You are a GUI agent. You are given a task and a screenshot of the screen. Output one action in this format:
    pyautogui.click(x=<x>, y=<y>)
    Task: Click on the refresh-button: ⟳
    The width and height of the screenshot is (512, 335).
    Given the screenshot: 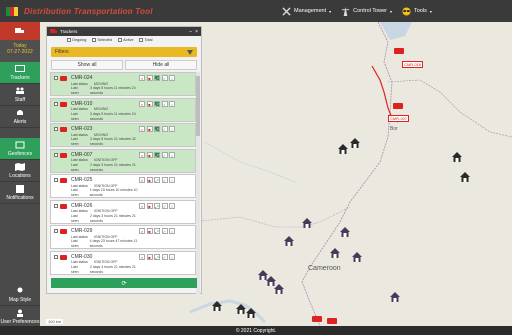 What is the action you would take?
    pyautogui.click(x=124, y=283)
    